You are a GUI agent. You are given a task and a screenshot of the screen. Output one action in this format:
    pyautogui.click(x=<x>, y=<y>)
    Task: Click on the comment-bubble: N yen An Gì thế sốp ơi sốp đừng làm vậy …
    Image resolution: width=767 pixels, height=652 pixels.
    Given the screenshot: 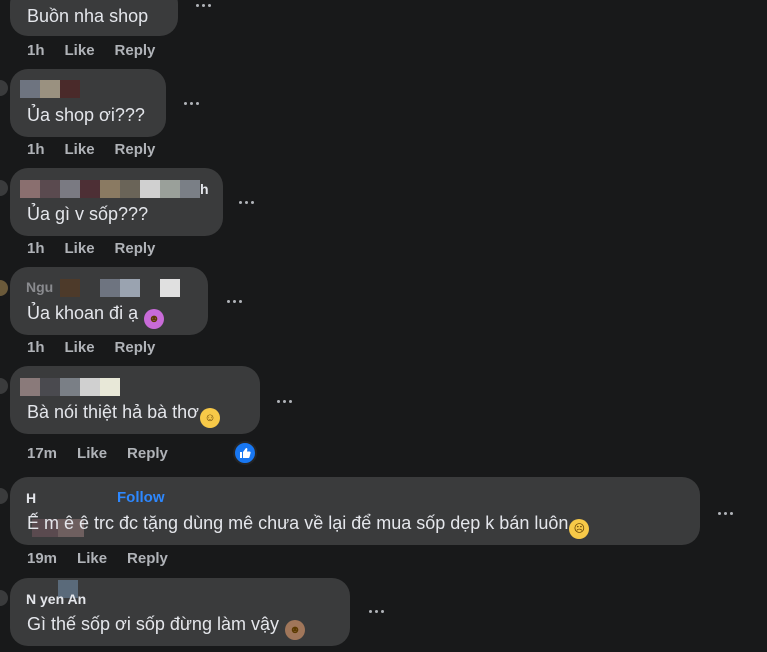 What is the action you would take?
    pyautogui.click(x=180, y=612)
    